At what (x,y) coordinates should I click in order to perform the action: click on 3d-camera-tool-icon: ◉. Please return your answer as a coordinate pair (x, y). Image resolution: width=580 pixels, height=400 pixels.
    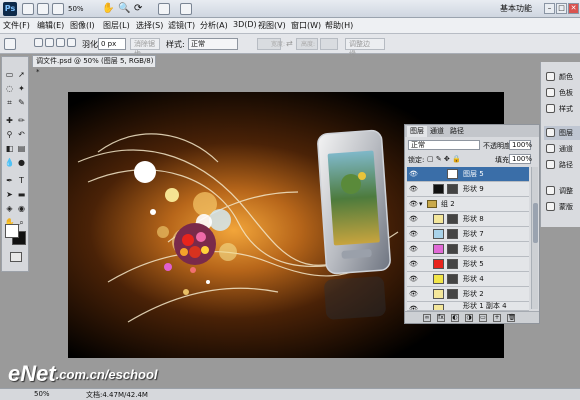
    Looking at the image, I should click on (21, 208).